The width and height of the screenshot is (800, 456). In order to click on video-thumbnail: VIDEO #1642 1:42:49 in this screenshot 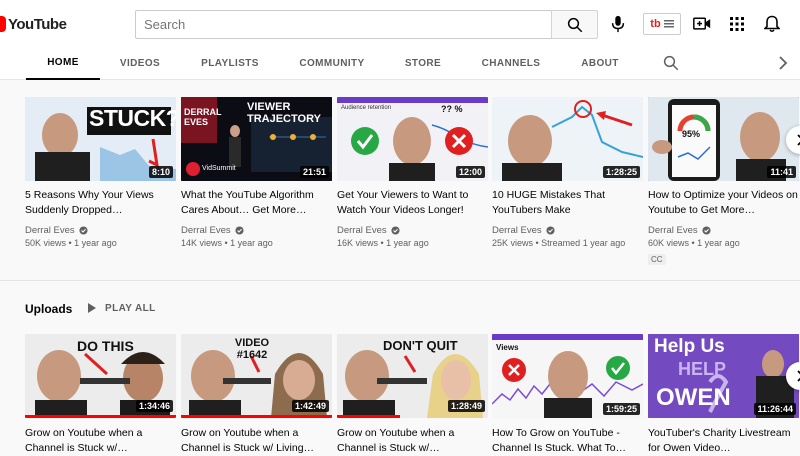, I will do `click(256, 376)`.